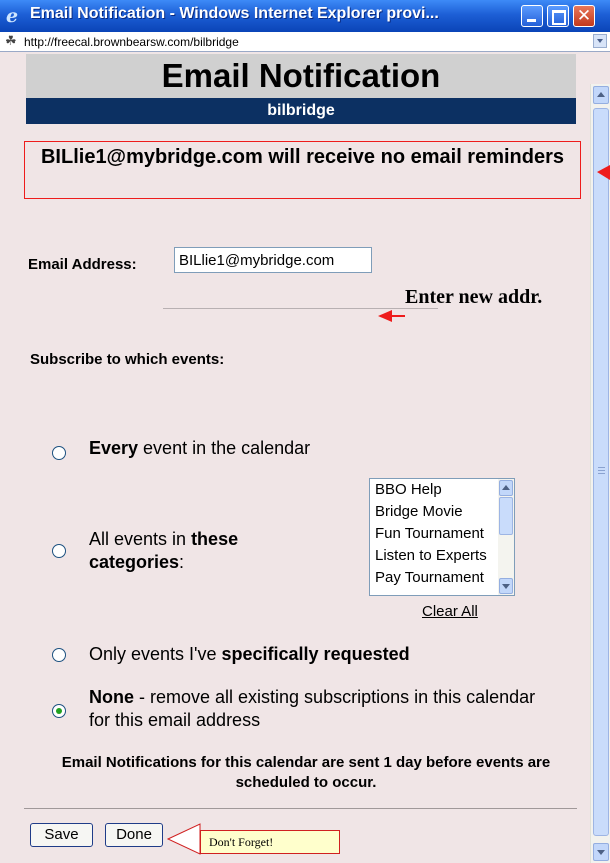  I want to click on clear-all-link: Clear All, so click(450, 611).